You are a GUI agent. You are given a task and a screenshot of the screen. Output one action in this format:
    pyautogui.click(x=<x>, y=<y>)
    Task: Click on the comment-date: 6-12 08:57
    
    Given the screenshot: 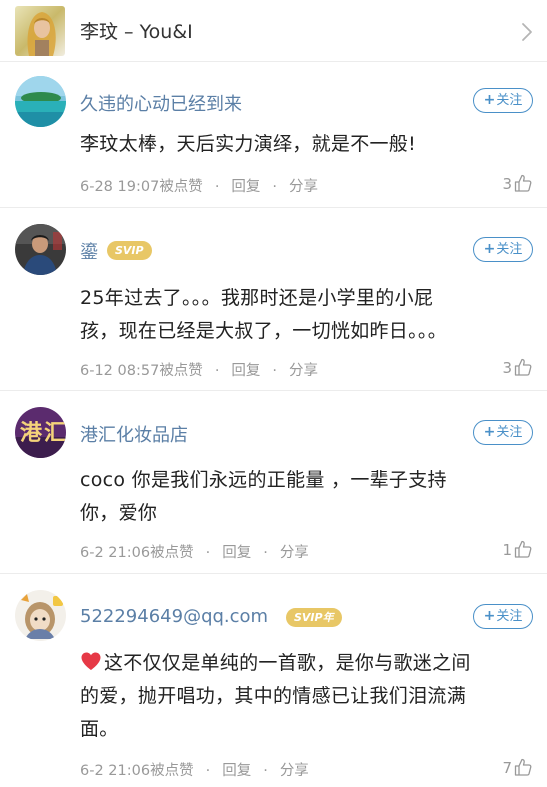 What is the action you would take?
    pyautogui.click(x=120, y=371)
    